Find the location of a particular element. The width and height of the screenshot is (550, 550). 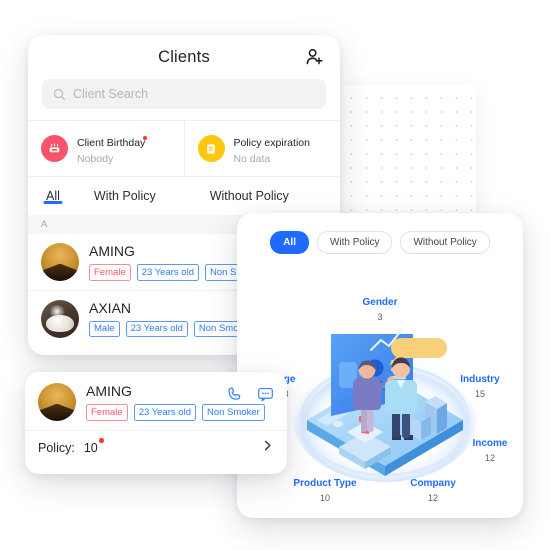

stat-policy-title: Policy expiration is located at coordinates (271, 142).